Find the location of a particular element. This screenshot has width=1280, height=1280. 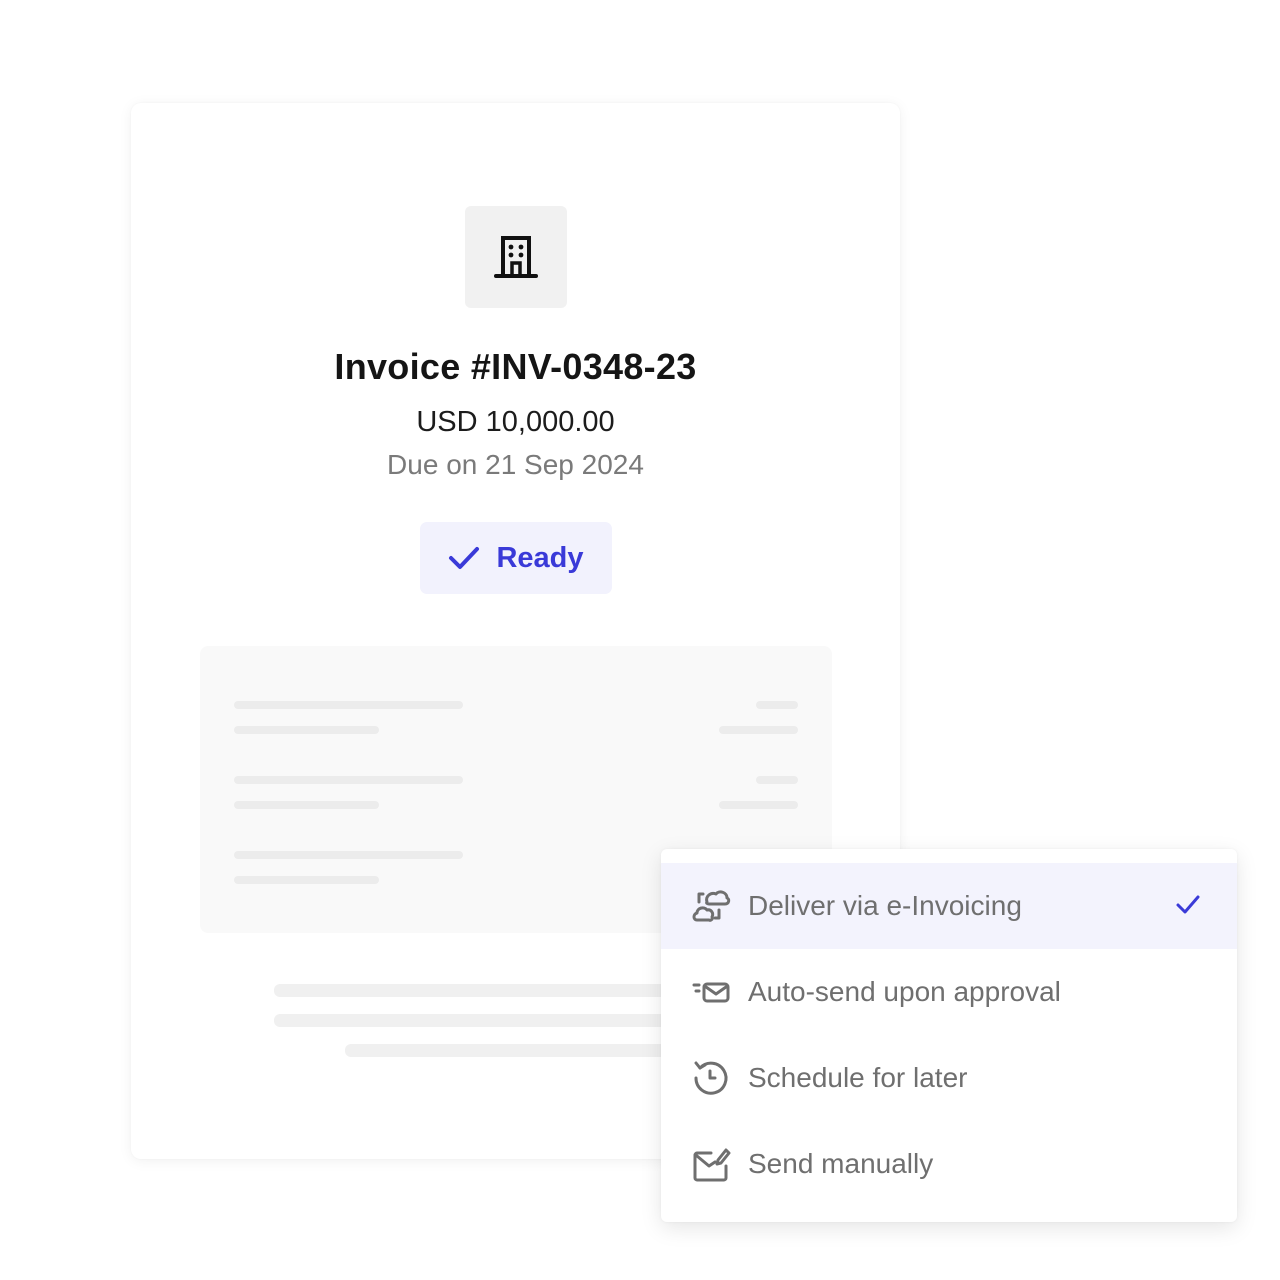

menu-item-auto-send: Auto-send upon approval is located at coordinates (949, 992).